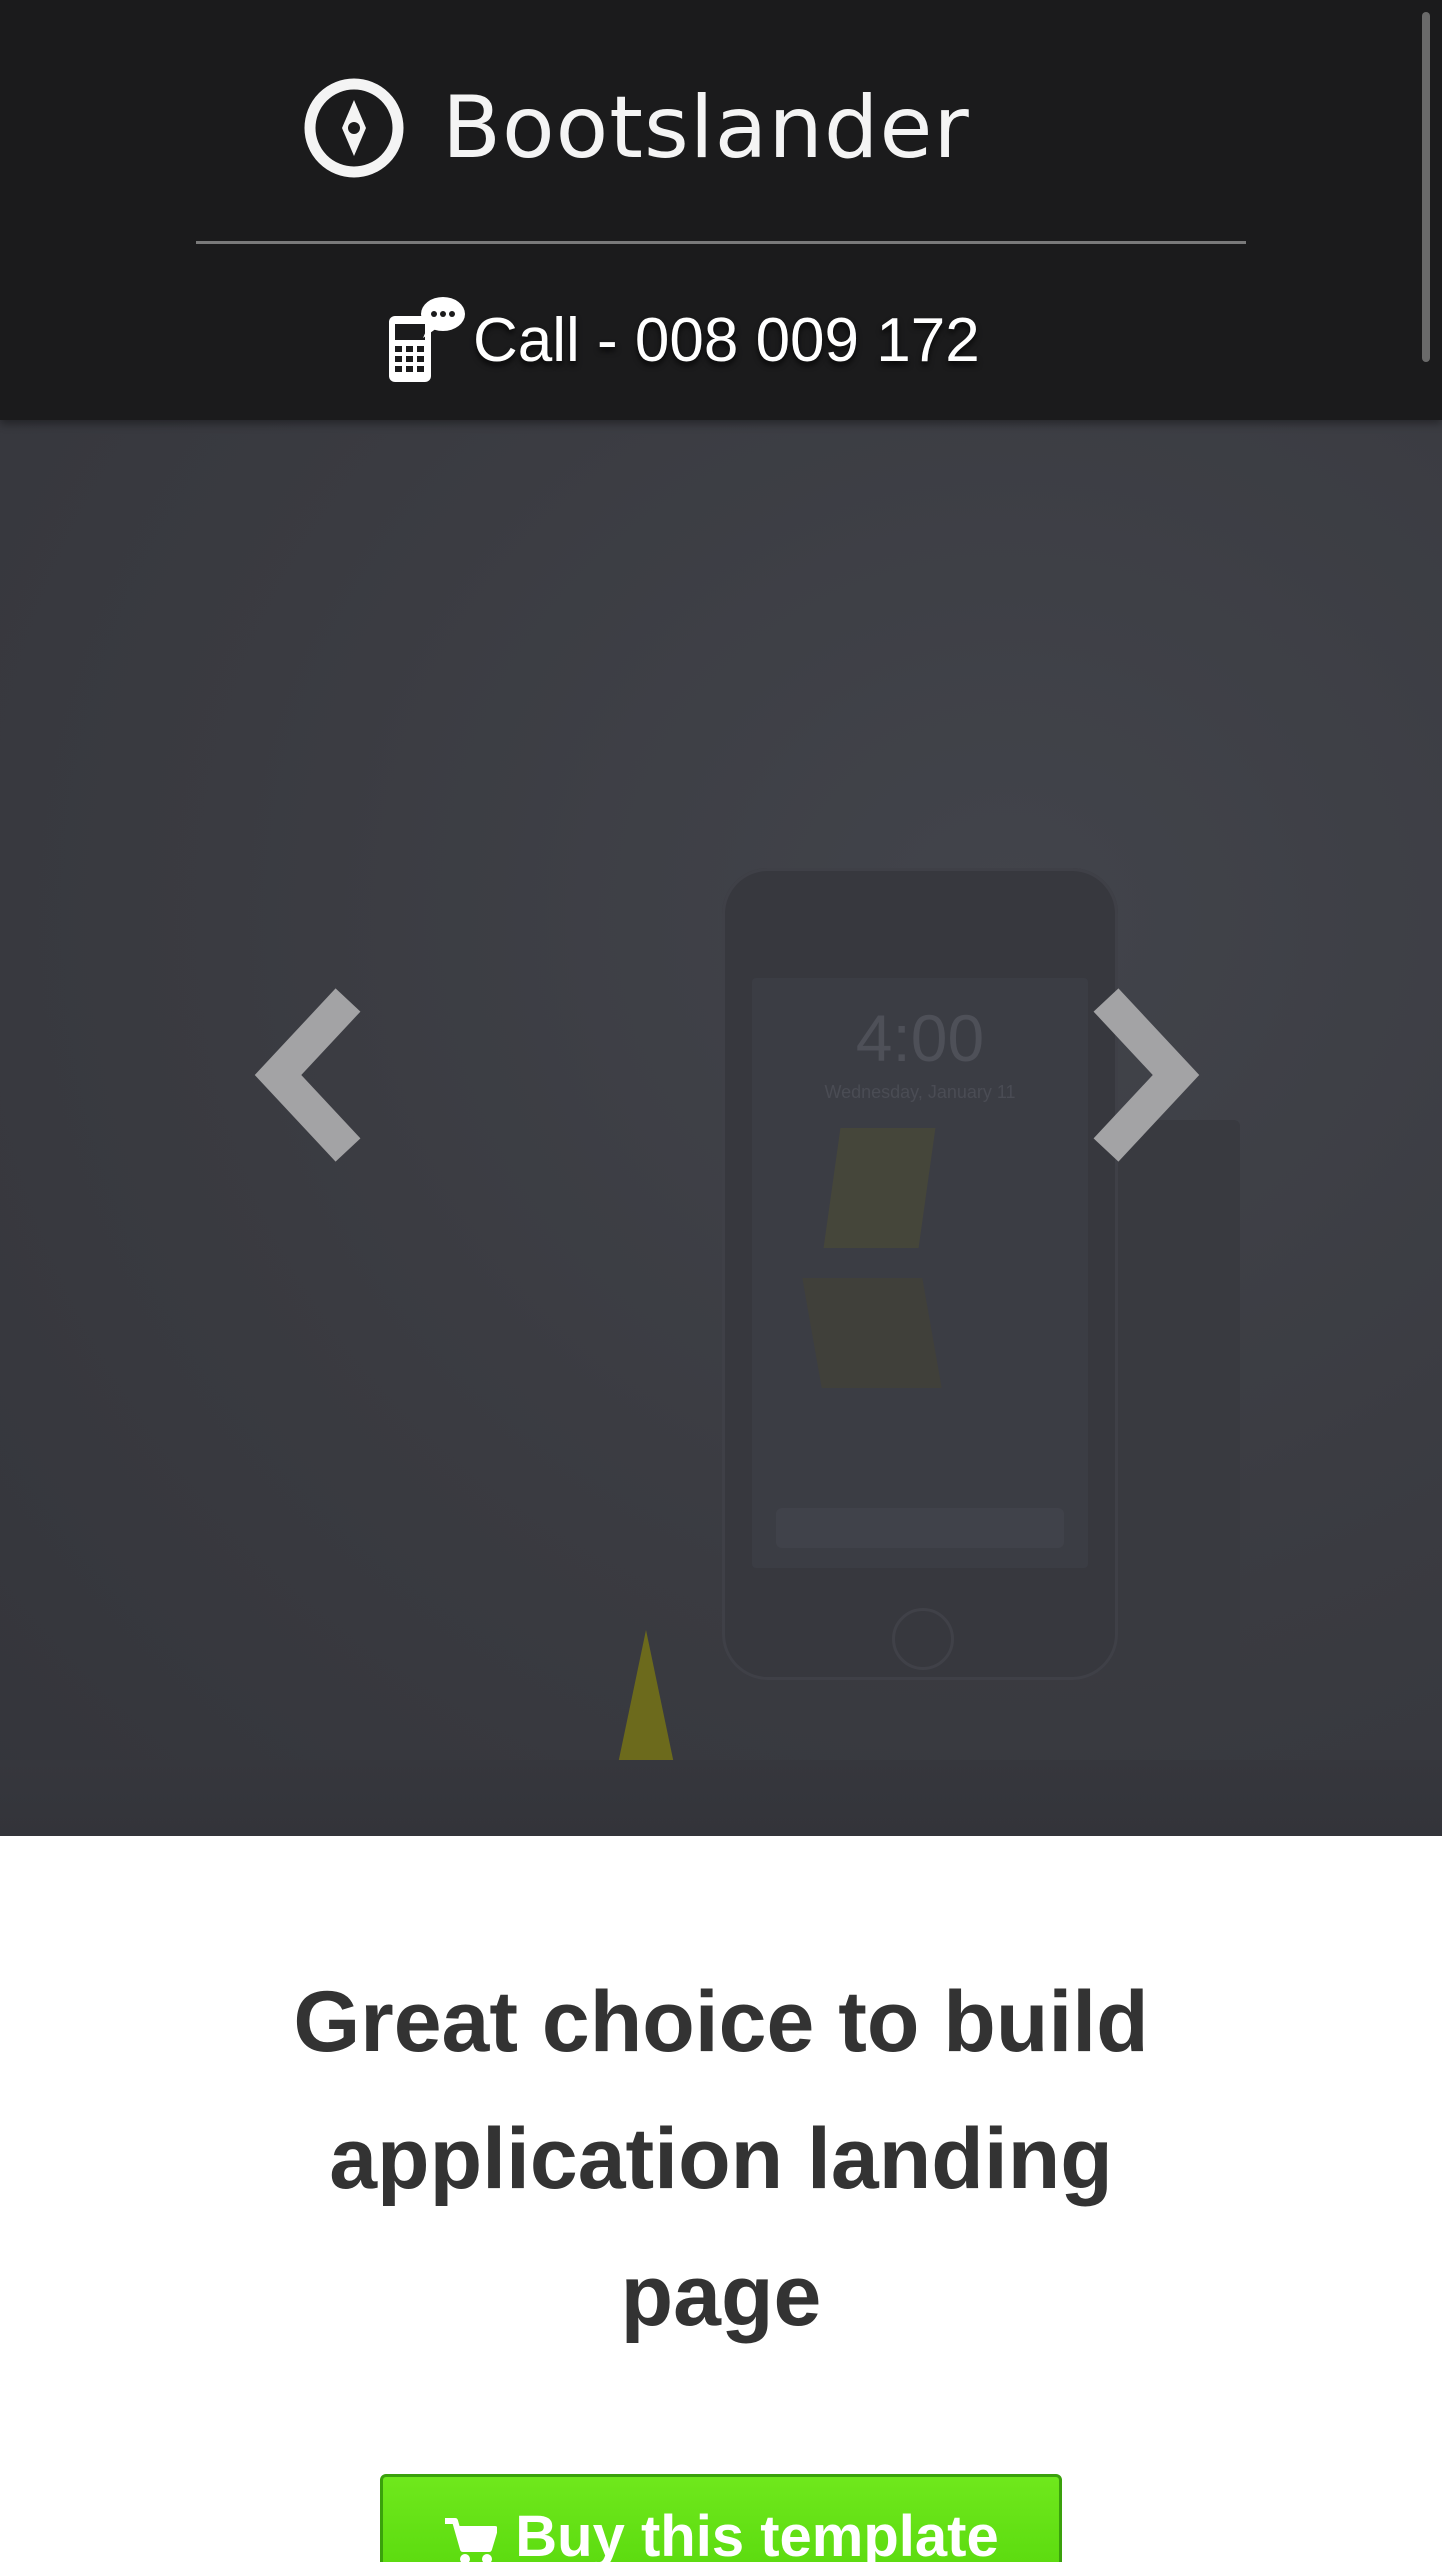 Image resolution: width=1442 pixels, height=2562 pixels. I want to click on buy-template-button: Buy this template, so click(721, 2518).